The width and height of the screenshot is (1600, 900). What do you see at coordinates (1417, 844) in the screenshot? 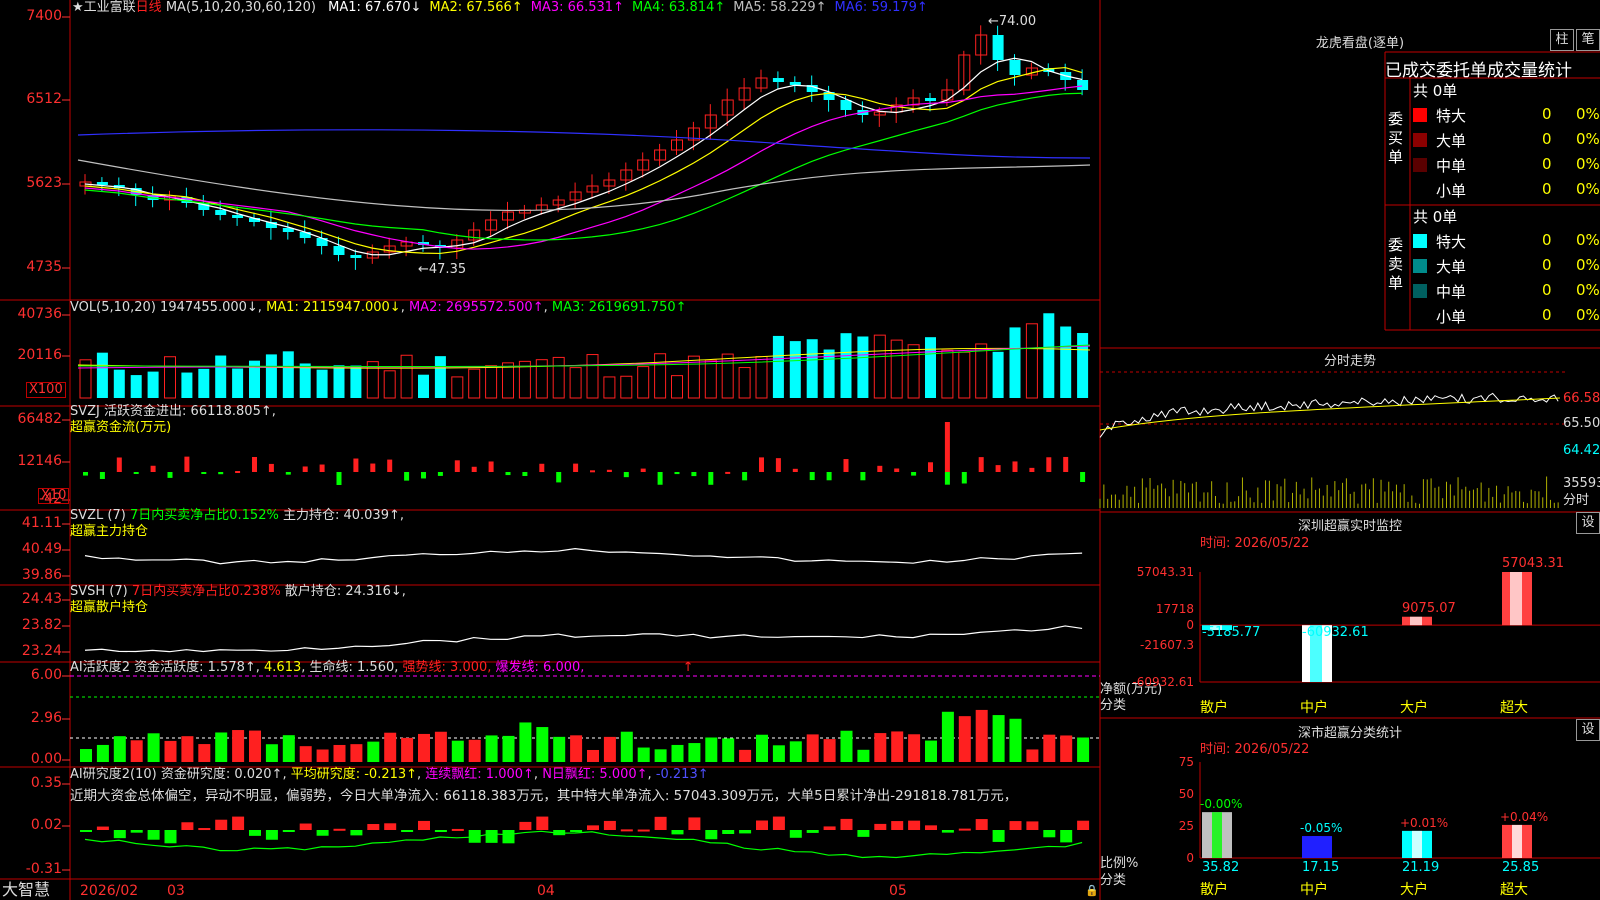
I see `szcls-bar-highlight` at bounding box center [1417, 844].